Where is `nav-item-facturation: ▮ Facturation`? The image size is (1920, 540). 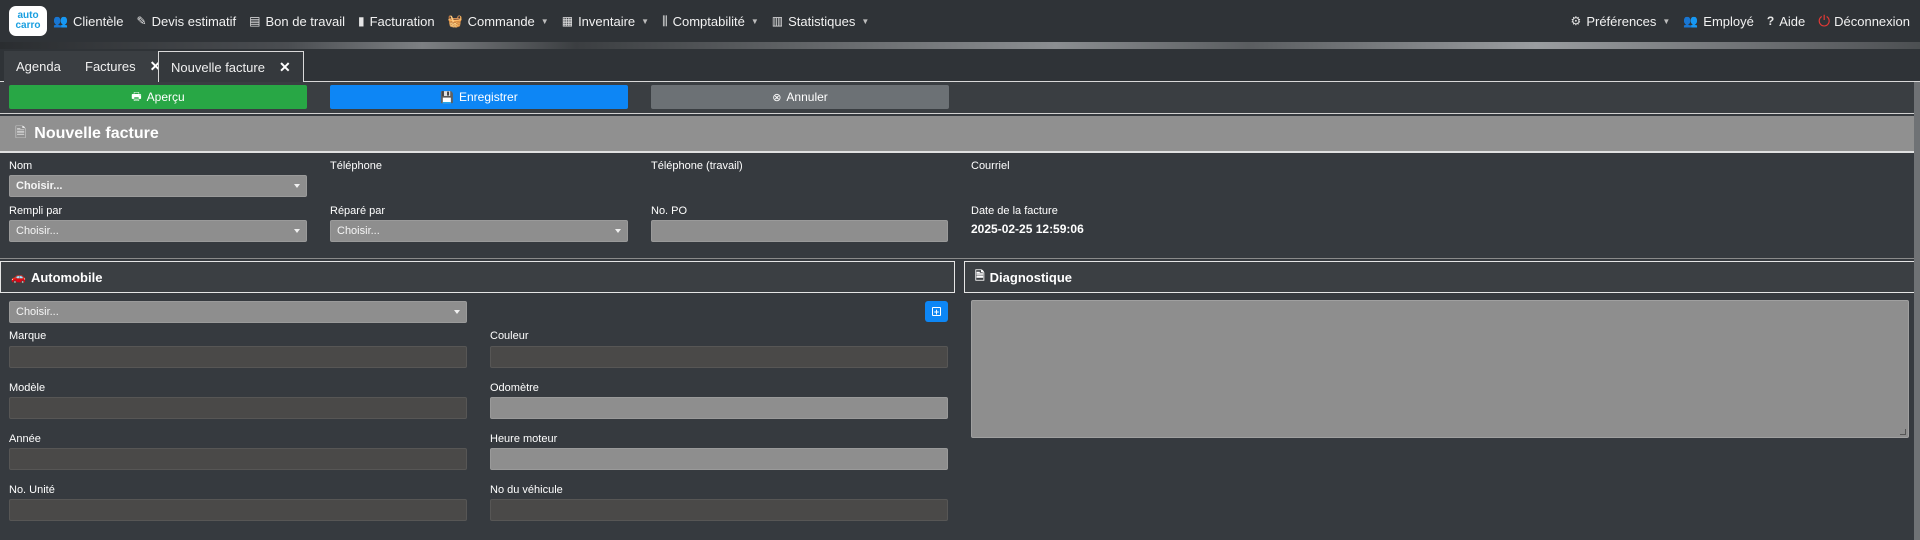
nav-item-facturation: ▮ Facturation is located at coordinates (396, 21).